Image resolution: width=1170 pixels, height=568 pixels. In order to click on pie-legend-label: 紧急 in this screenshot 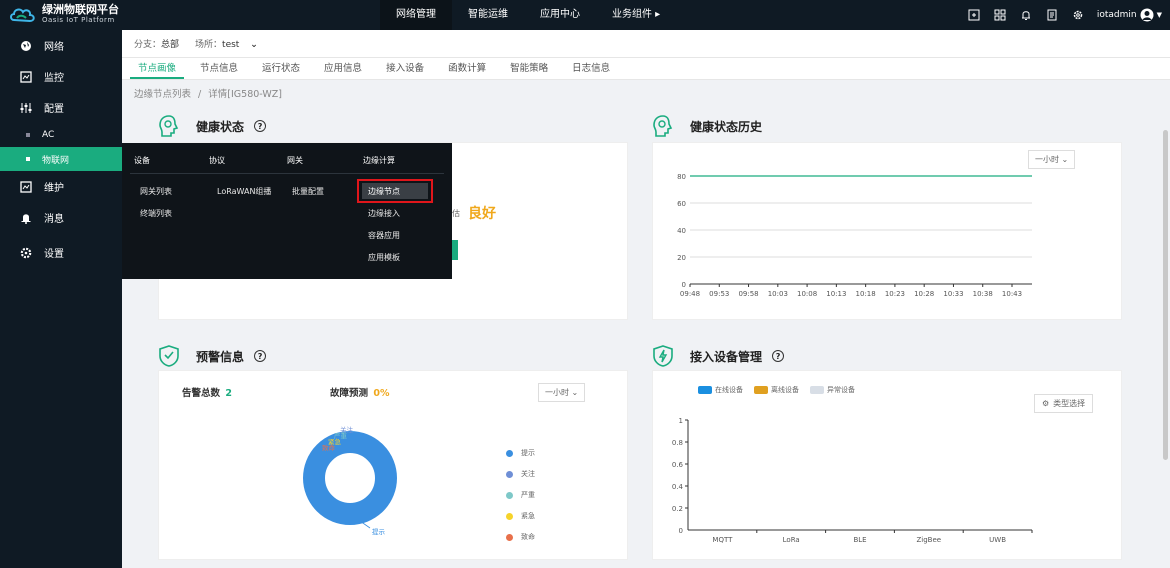, I will do `click(528, 516)`.